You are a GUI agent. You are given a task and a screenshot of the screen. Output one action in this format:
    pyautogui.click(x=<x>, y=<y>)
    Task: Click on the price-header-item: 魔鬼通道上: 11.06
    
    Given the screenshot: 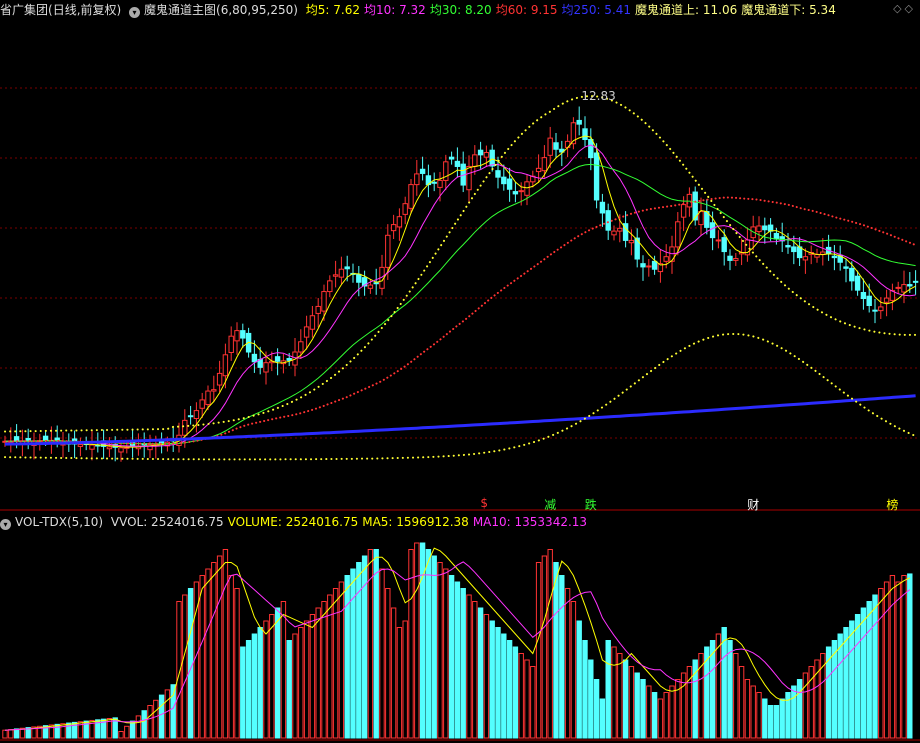 What is the action you would take?
    pyautogui.click(x=686, y=10)
    